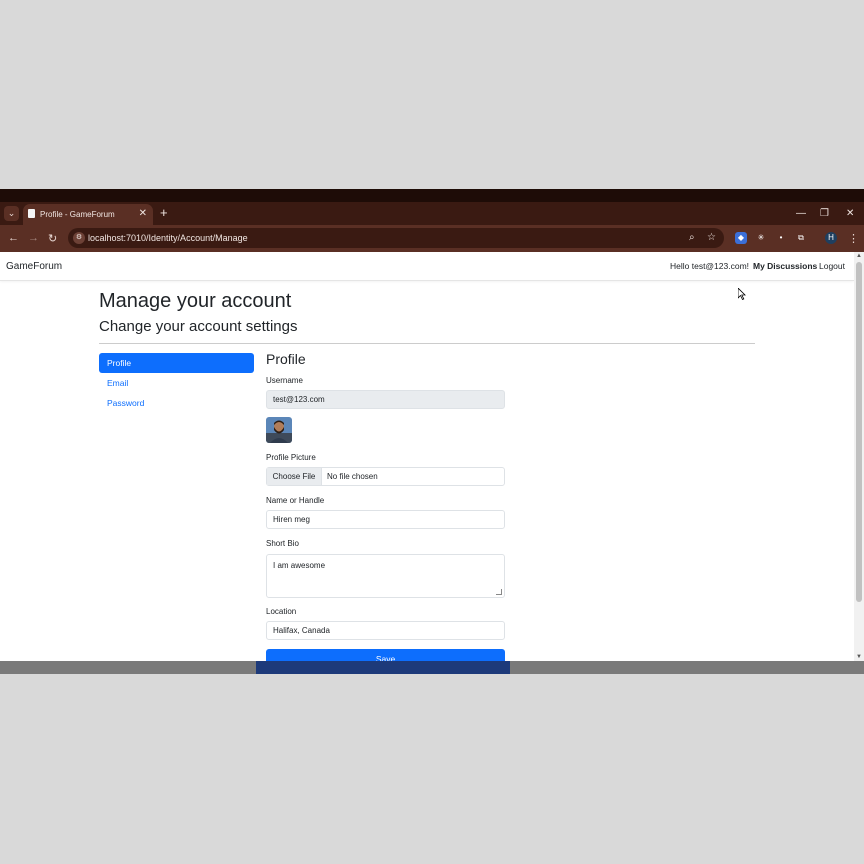 This screenshot has height=864, width=864. What do you see at coordinates (432, 213) in the screenshot?
I see `tab-strip: ⌄ Profile - GameForum ✕ + — ❐ ✕` at bounding box center [432, 213].